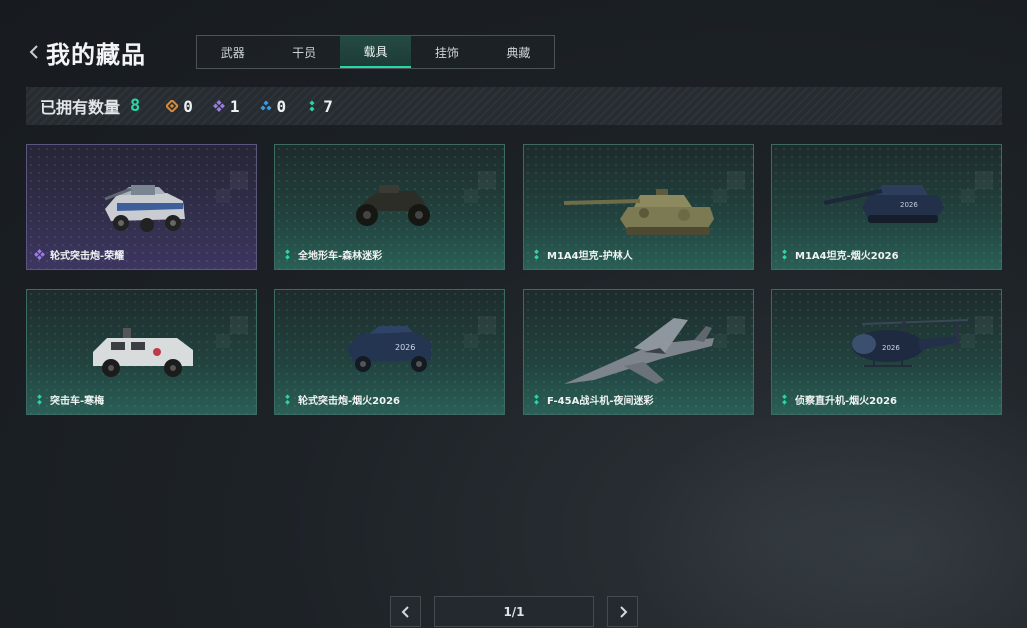 This screenshot has height=628, width=1027. What do you see at coordinates (328, 106) in the screenshot?
I see `rarity-green-count: 7` at bounding box center [328, 106].